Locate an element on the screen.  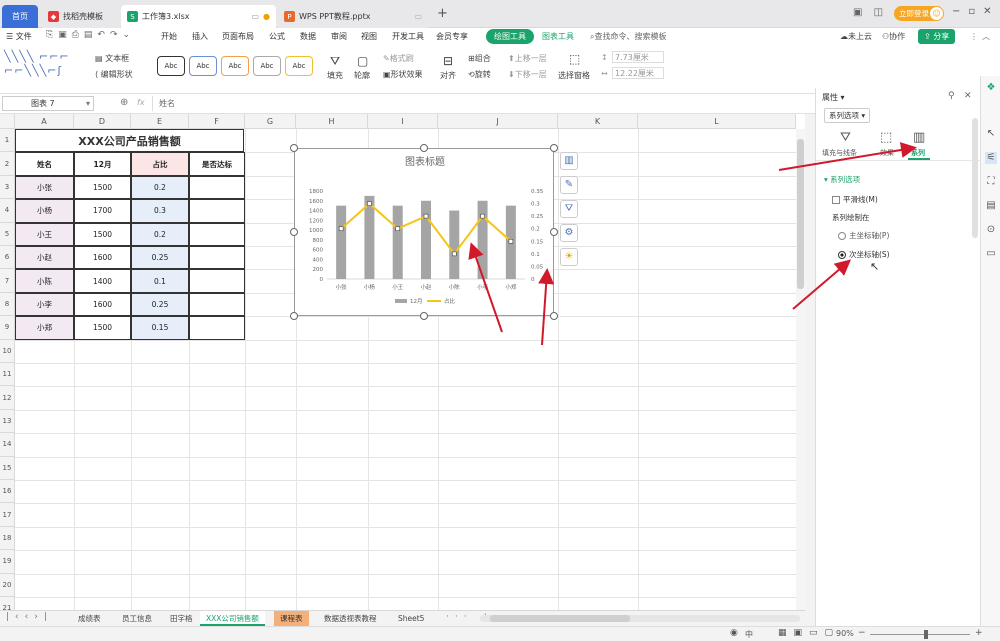
menu-data: 数据 is located at coordinates (308, 36).